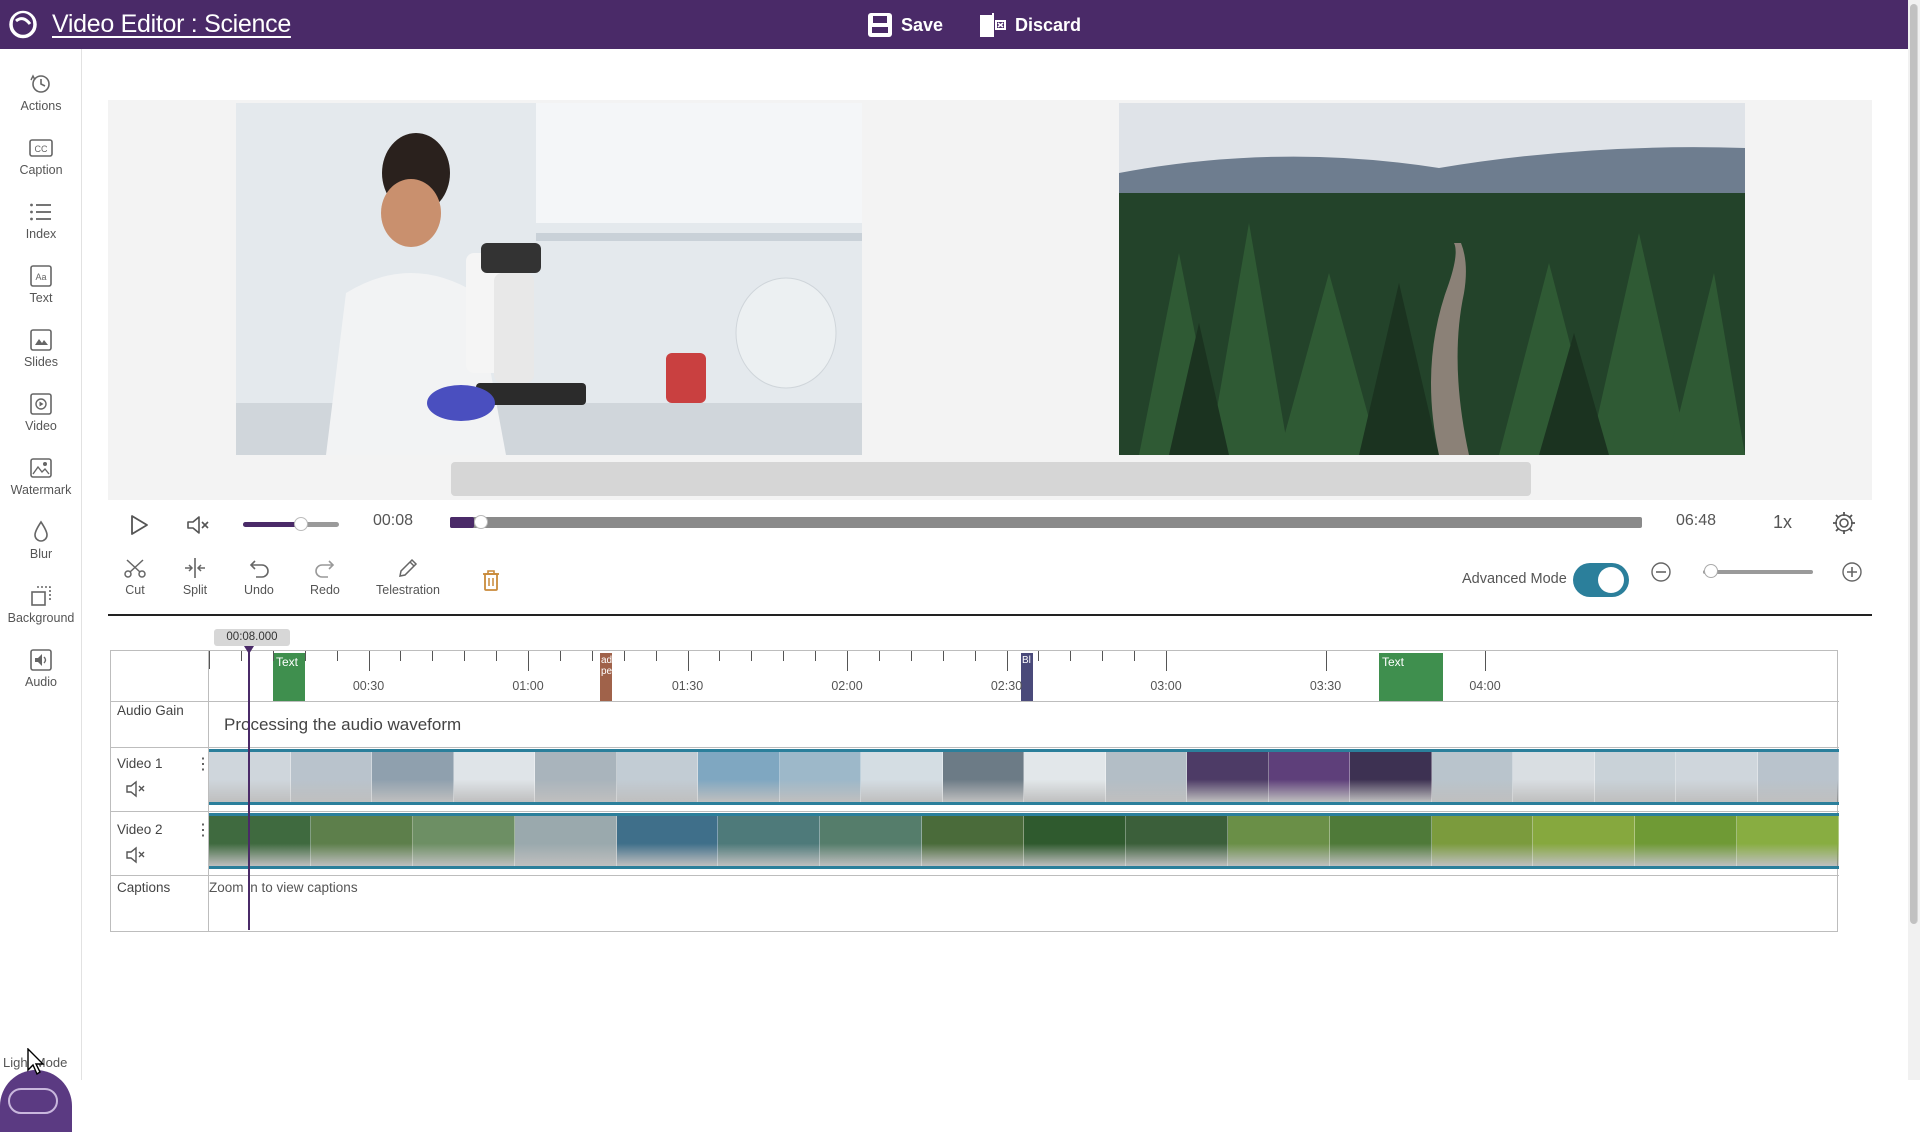 The height and width of the screenshot is (1132, 1920). What do you see at coordinates (1914, 464) in the screenshot?
I see `page-scrollbar-thumb` at bounding box center [1914, 464].